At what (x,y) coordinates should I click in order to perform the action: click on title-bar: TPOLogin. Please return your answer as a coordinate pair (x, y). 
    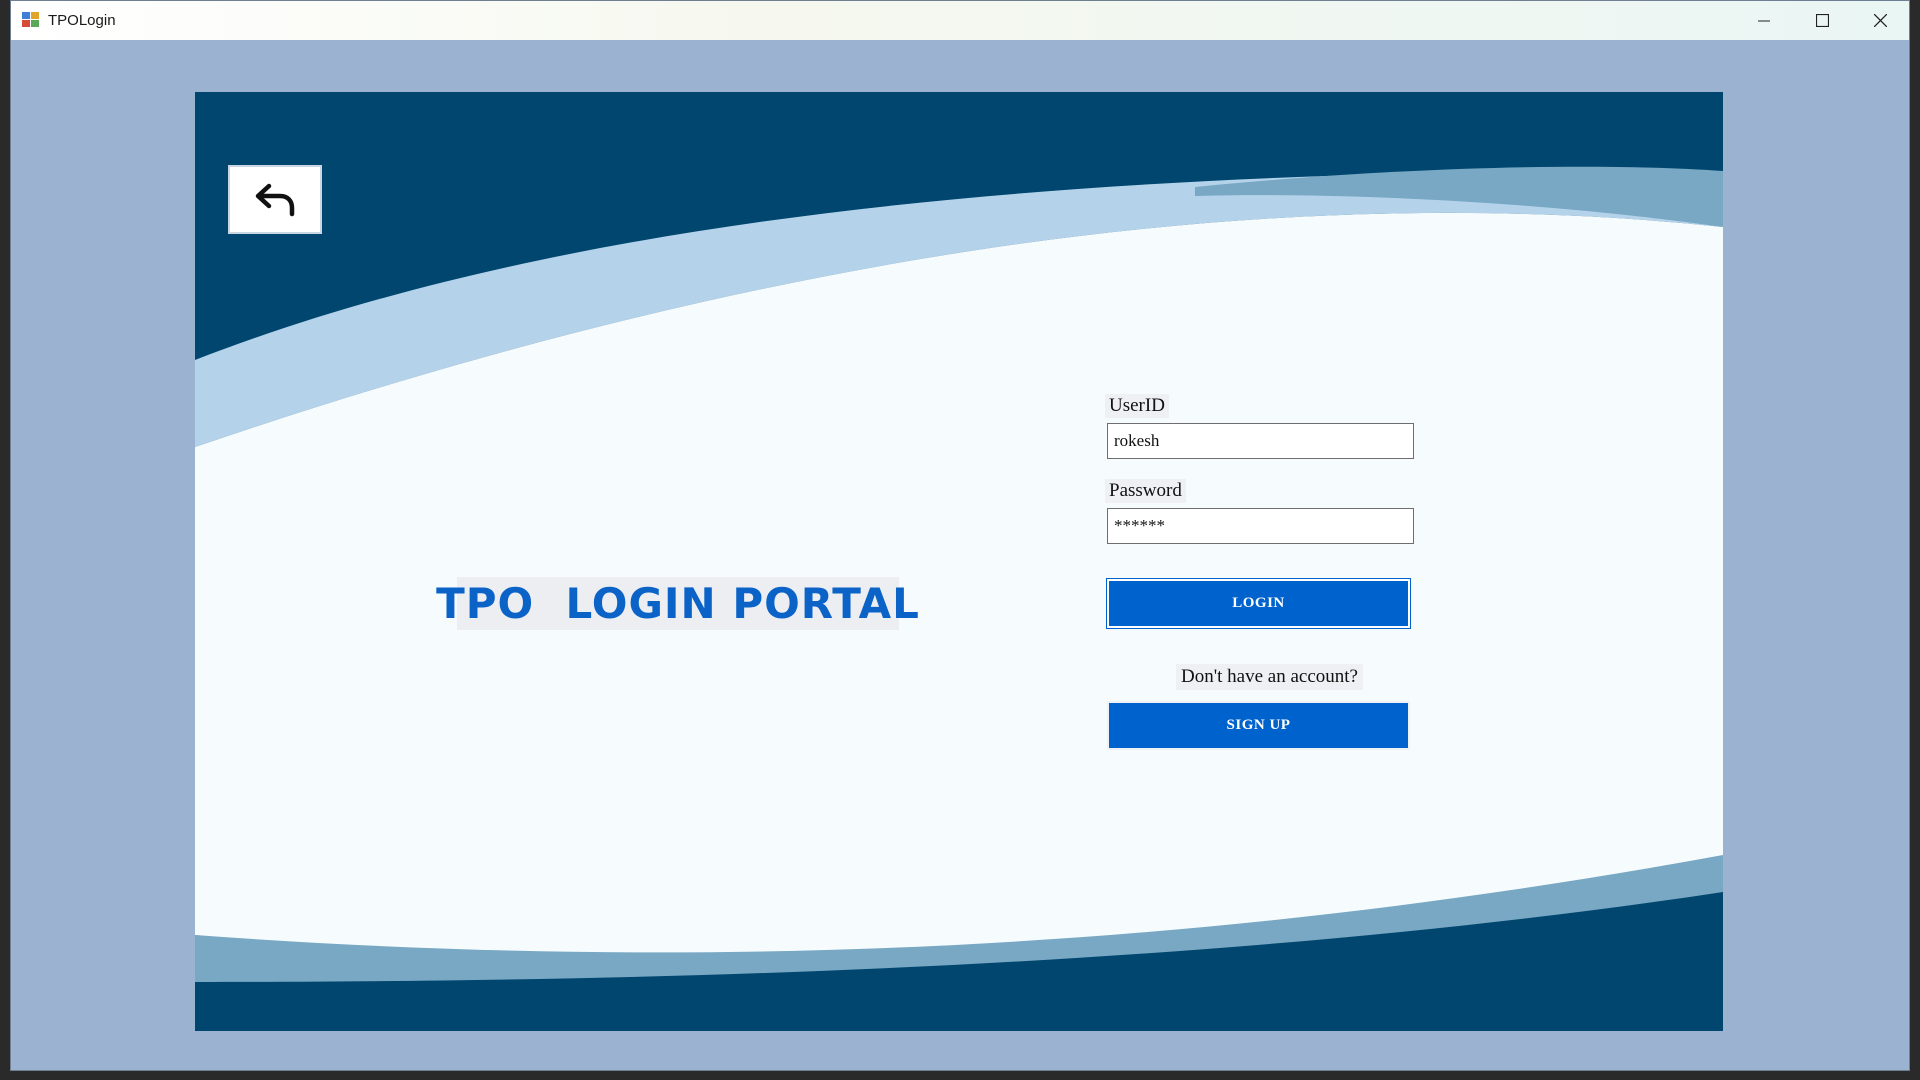
    Looking at the image, I should click on (960, 20).